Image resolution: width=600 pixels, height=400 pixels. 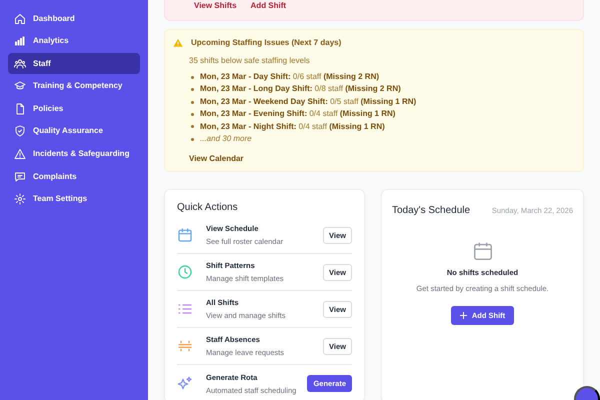 What do you see at coordinates (266, 43) in the screenshot?
I see `alert-title: Upcoming Staffing Issues (Next 7 days)` at bounding box center [266, 43].